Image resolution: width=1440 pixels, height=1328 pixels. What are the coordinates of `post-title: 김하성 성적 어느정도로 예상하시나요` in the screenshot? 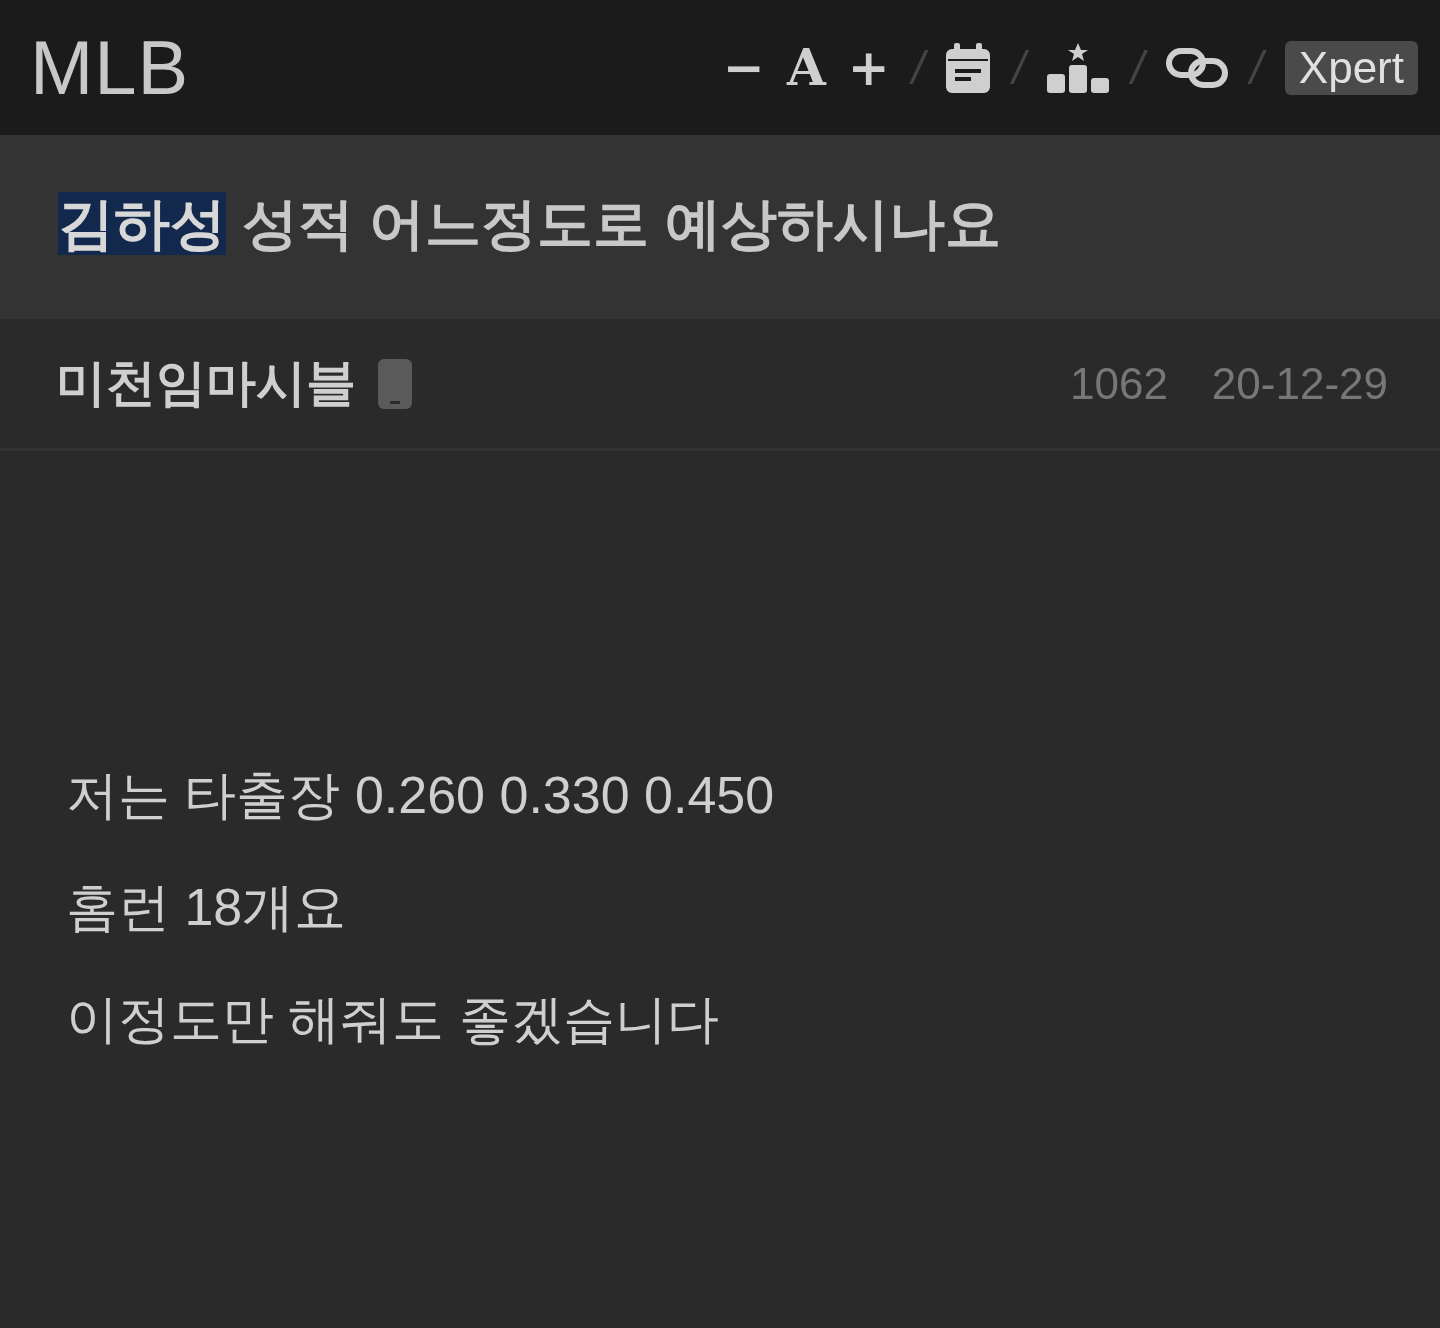 It's located at (530, 224).